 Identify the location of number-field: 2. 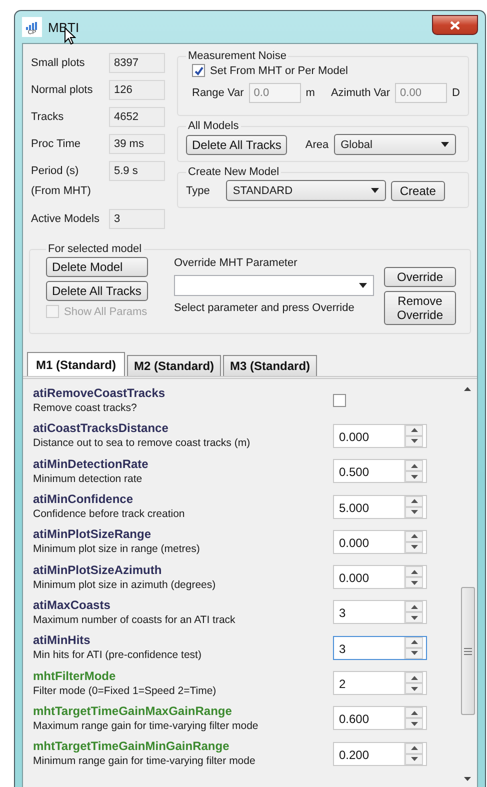
(380, 683).